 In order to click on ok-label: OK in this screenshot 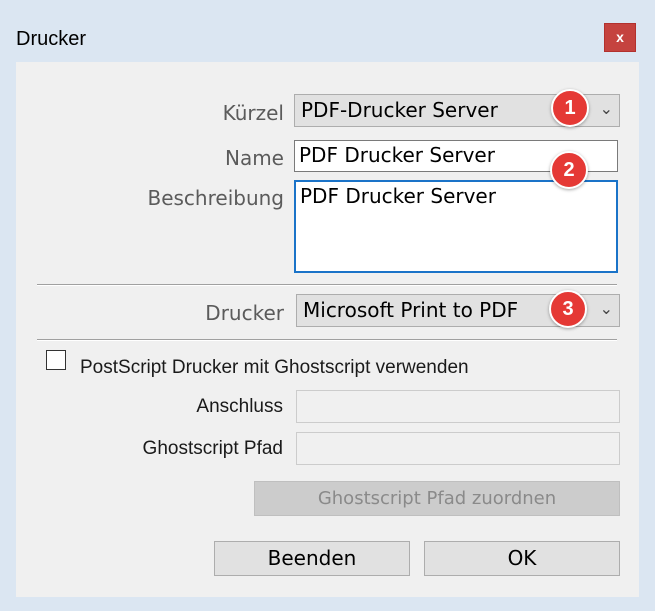, I will do `click(522, 558)`.